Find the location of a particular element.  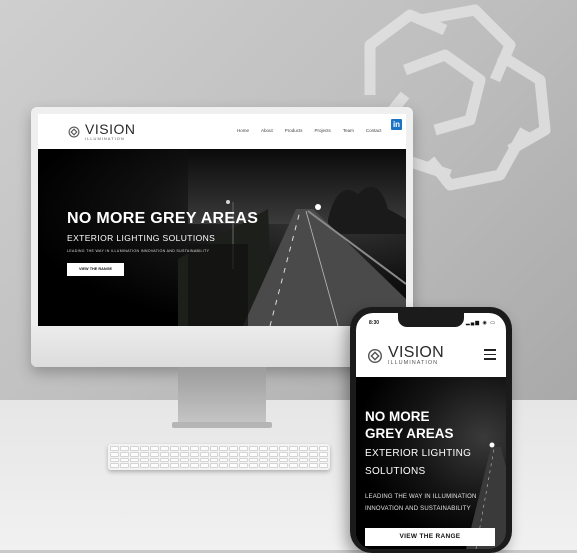

monitor-stand-base is located at coordinates (222, 425).